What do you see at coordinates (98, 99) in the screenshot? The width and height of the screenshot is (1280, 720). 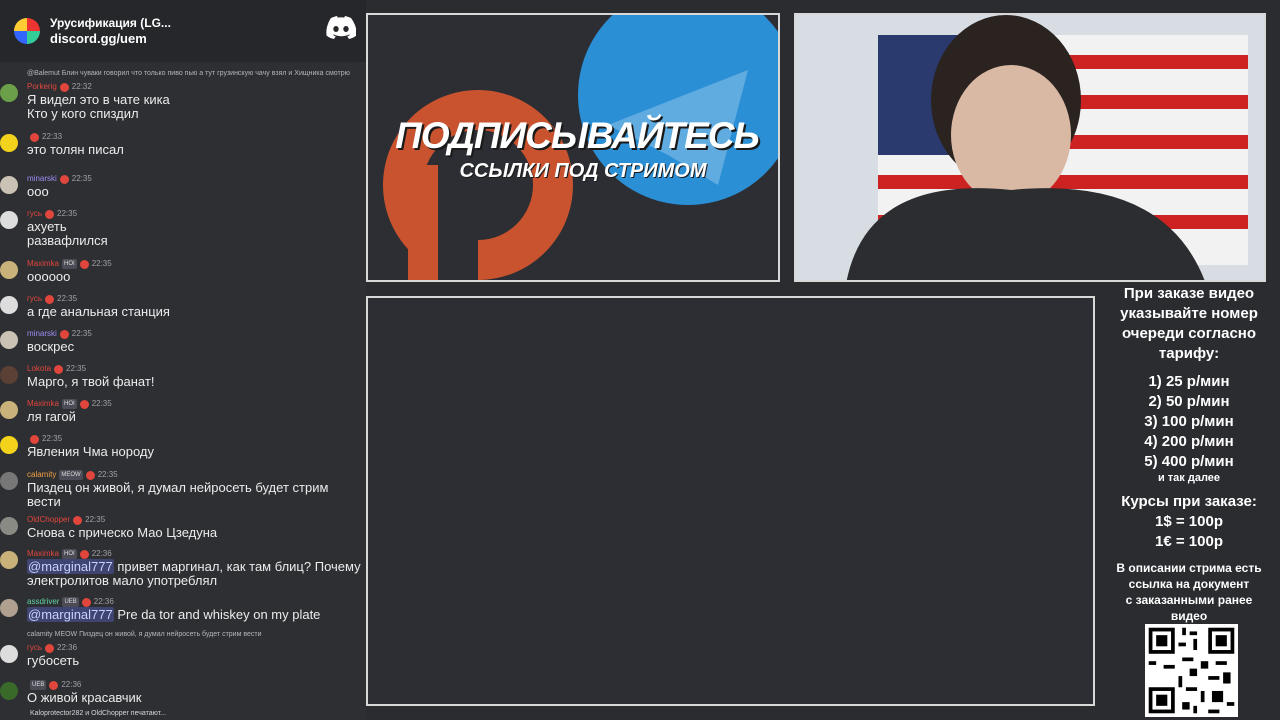 I see `message-line: Я видел это в чате кика` at bounding box center [98, 99].